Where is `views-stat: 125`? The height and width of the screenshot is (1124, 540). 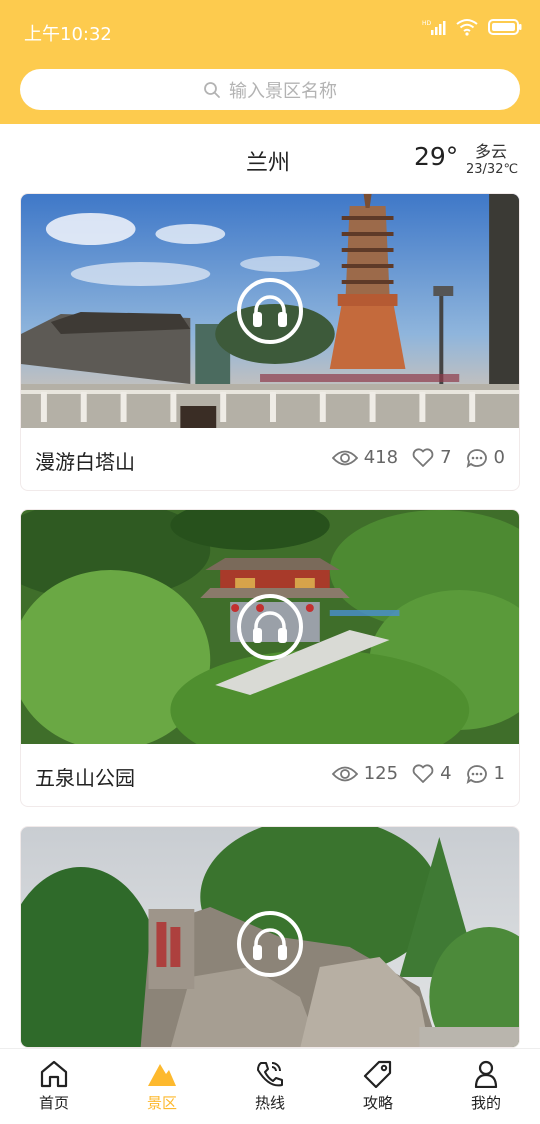
views-stat: 125 is located at coordinates (365, 773).